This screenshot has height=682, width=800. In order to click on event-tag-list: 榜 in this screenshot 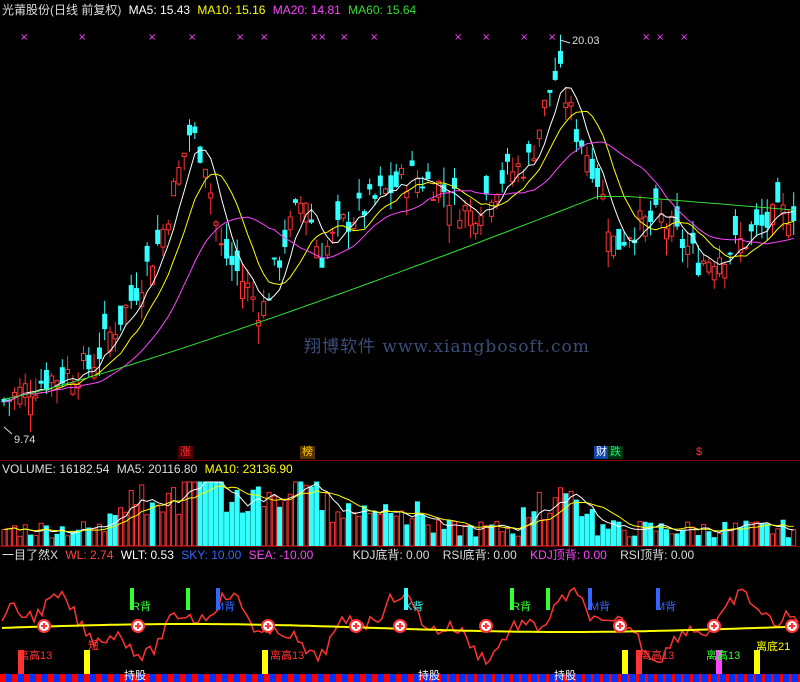, I will do `click(307, 452)`.